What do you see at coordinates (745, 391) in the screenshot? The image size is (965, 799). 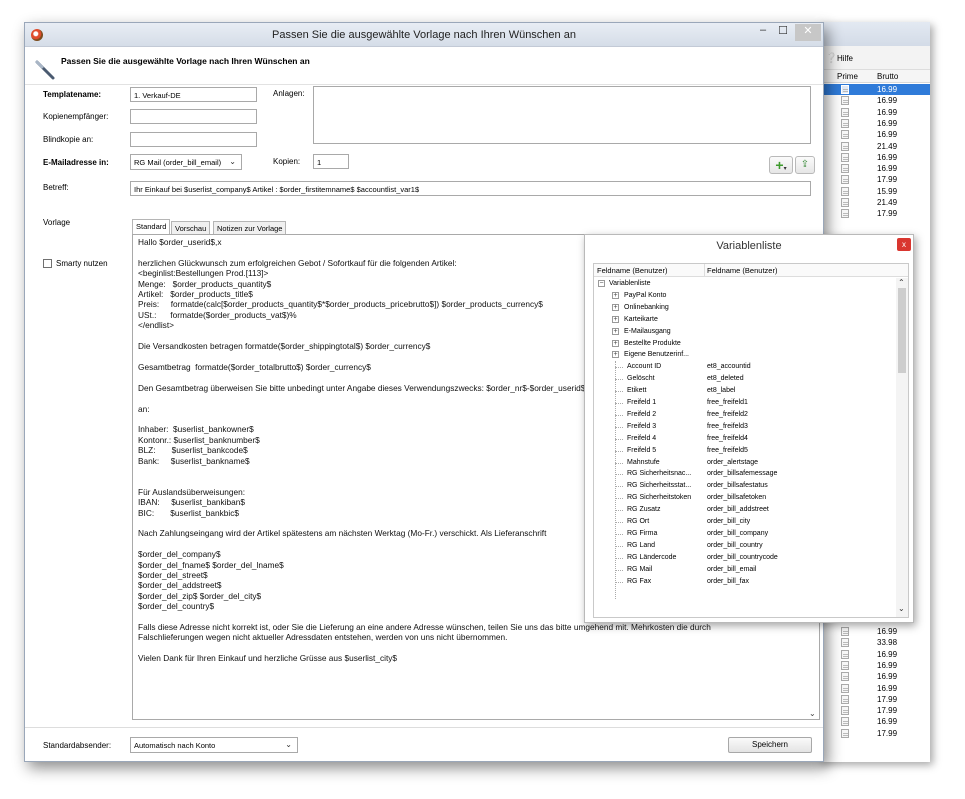 I see `variable-item: Etikett et8_label` at bounding box center [745, 391].